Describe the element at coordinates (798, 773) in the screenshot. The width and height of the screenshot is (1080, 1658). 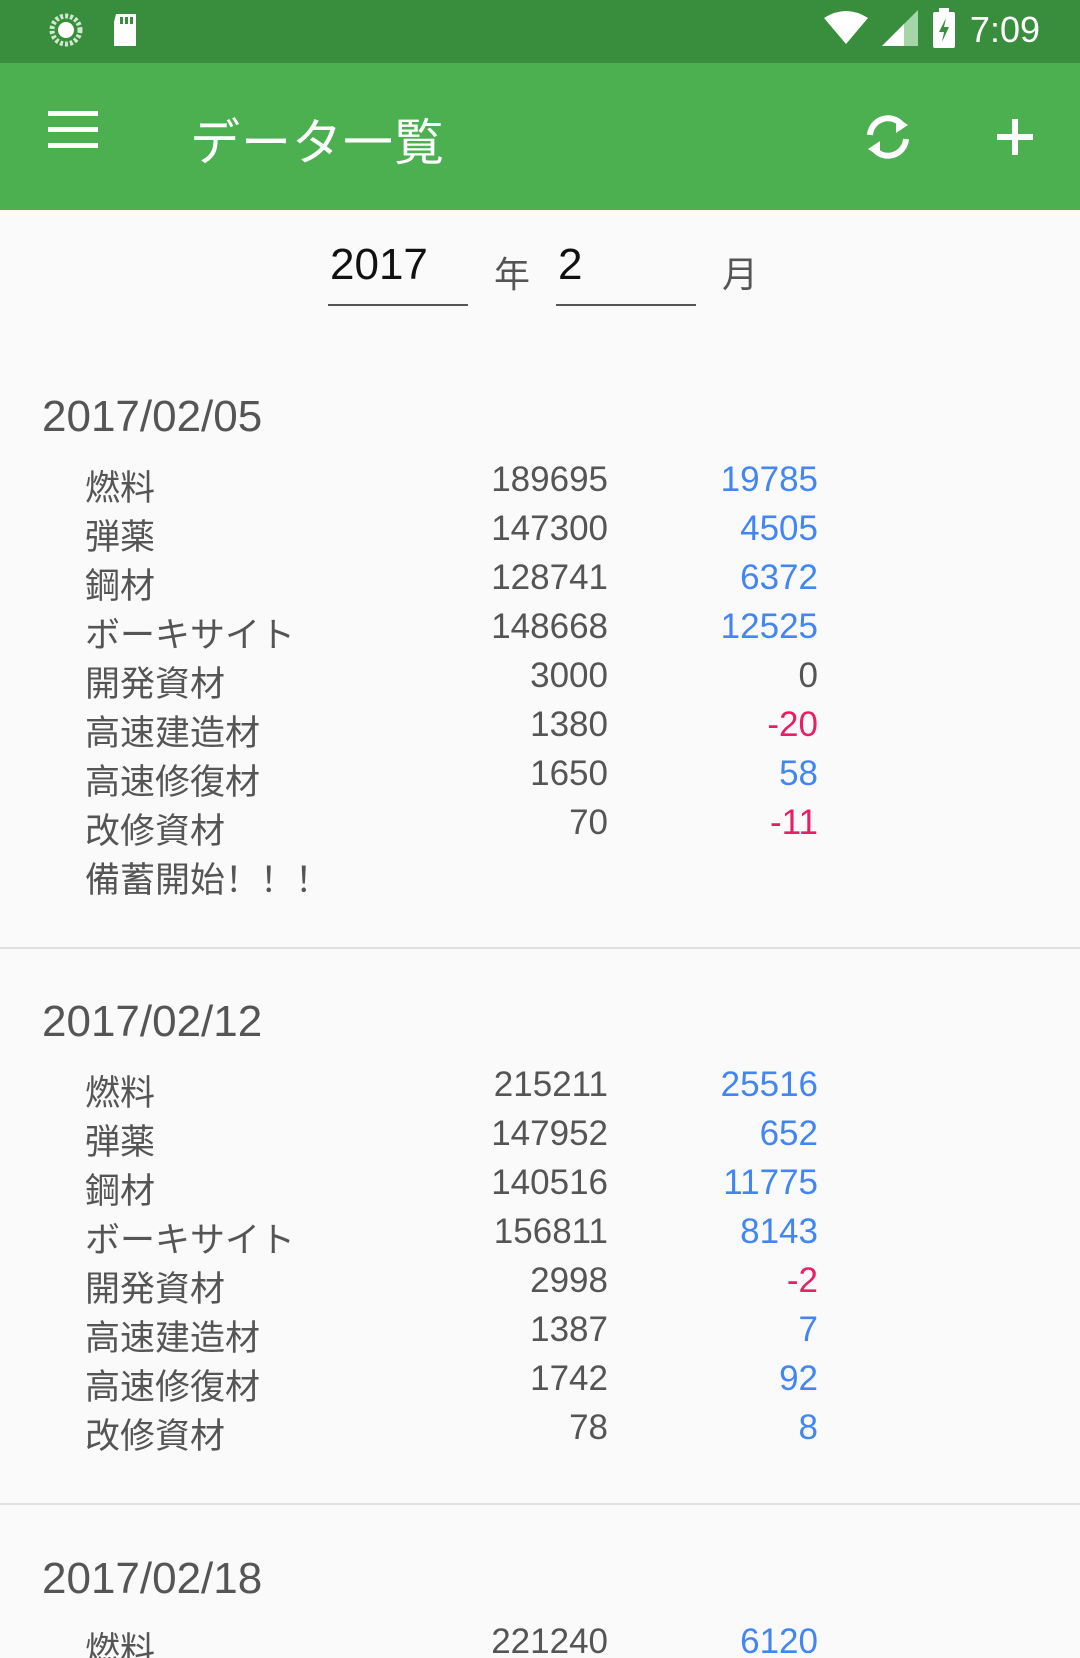
I see `resource-diff: 58` at that location.